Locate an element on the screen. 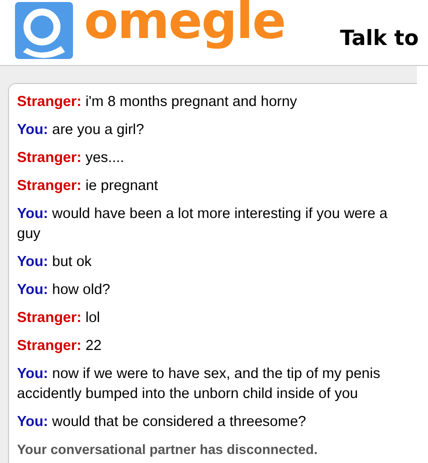 This screenshot has width=428, height=463. logo-icon is located at coordinates (44, 30).